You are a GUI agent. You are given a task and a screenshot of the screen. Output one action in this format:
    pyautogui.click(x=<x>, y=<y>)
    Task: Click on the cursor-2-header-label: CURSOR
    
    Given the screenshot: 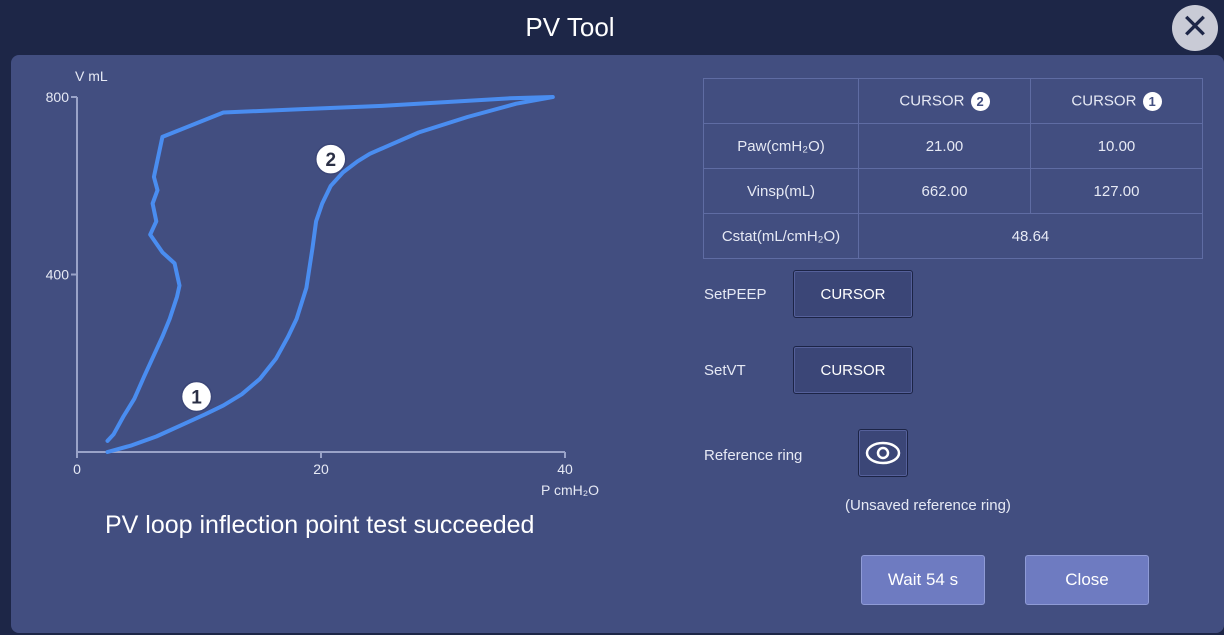 What is the action you would take?
    pyautogui.click(x=932, y=100)
    